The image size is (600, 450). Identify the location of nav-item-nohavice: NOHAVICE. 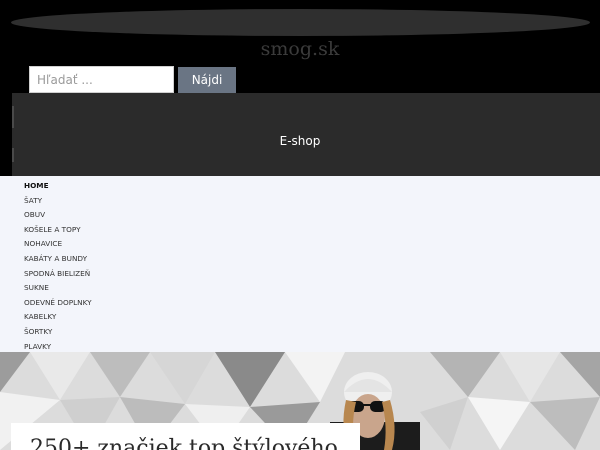
(58, 244).